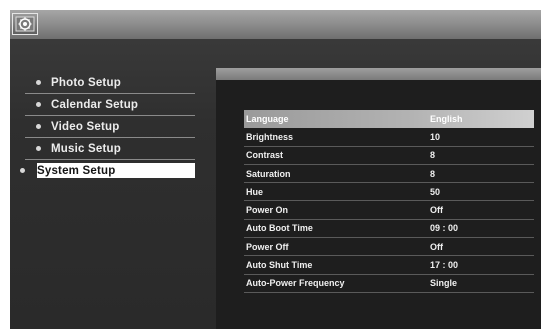 Image resolution: width=541 pixels, height=329 pixels. Describe the element at coordinates (389, 284) in the screenshot. I see `setting-row-auto-power-frequency: Auto-Power Frequency Single` at that location.